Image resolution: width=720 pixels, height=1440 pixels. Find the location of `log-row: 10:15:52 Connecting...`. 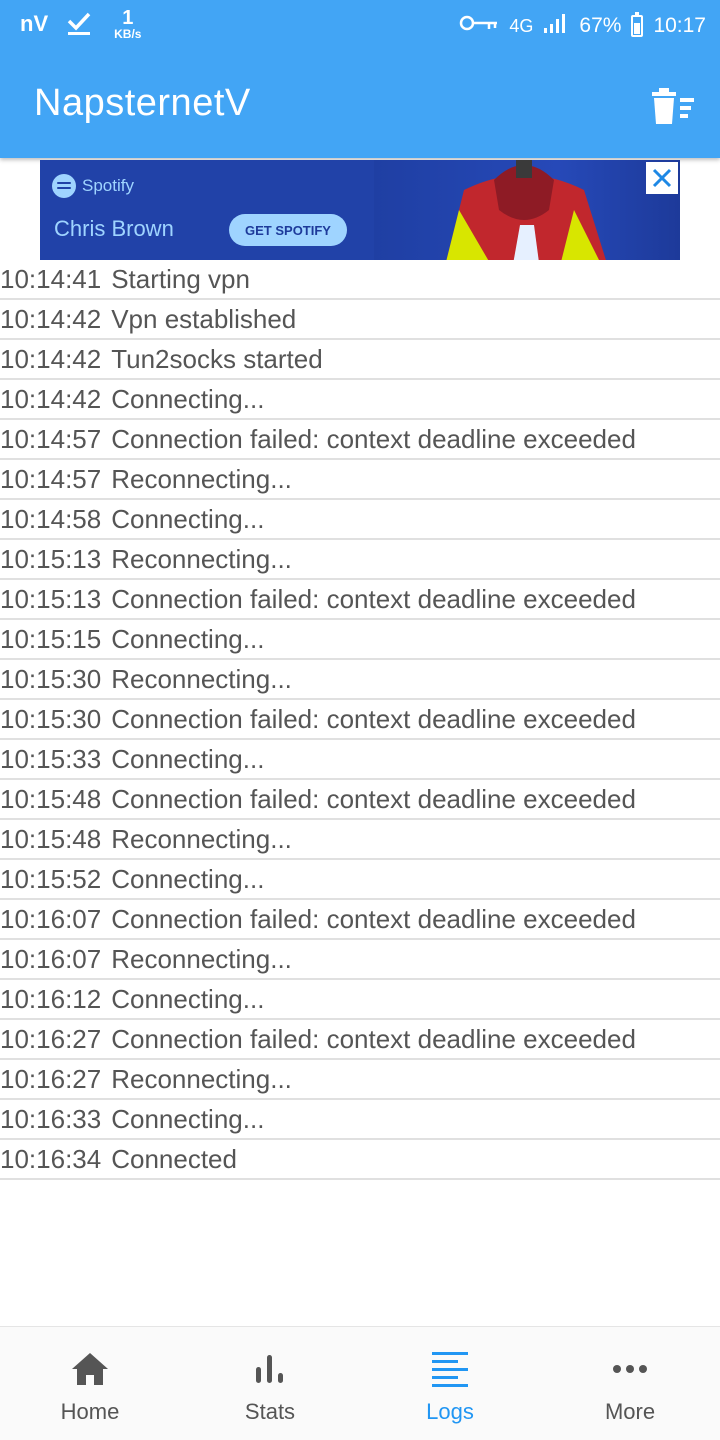

log-row: 10:15:52 Connecting... is located at coordinates (360, 880).